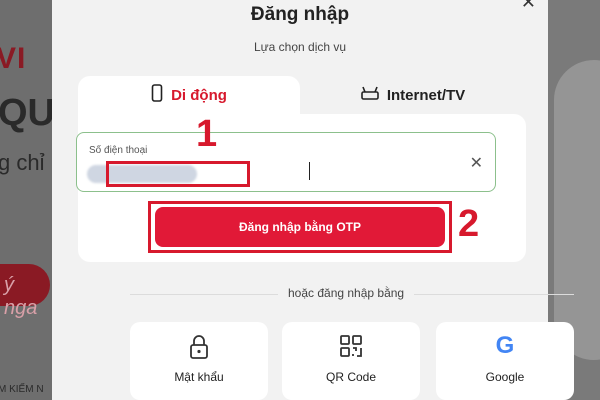 The image size is (600, 400). Describe the element at coordinates (346, 293) in the screenshot. I see `divider-label: hoặc đăng nhập bằng` at that location.